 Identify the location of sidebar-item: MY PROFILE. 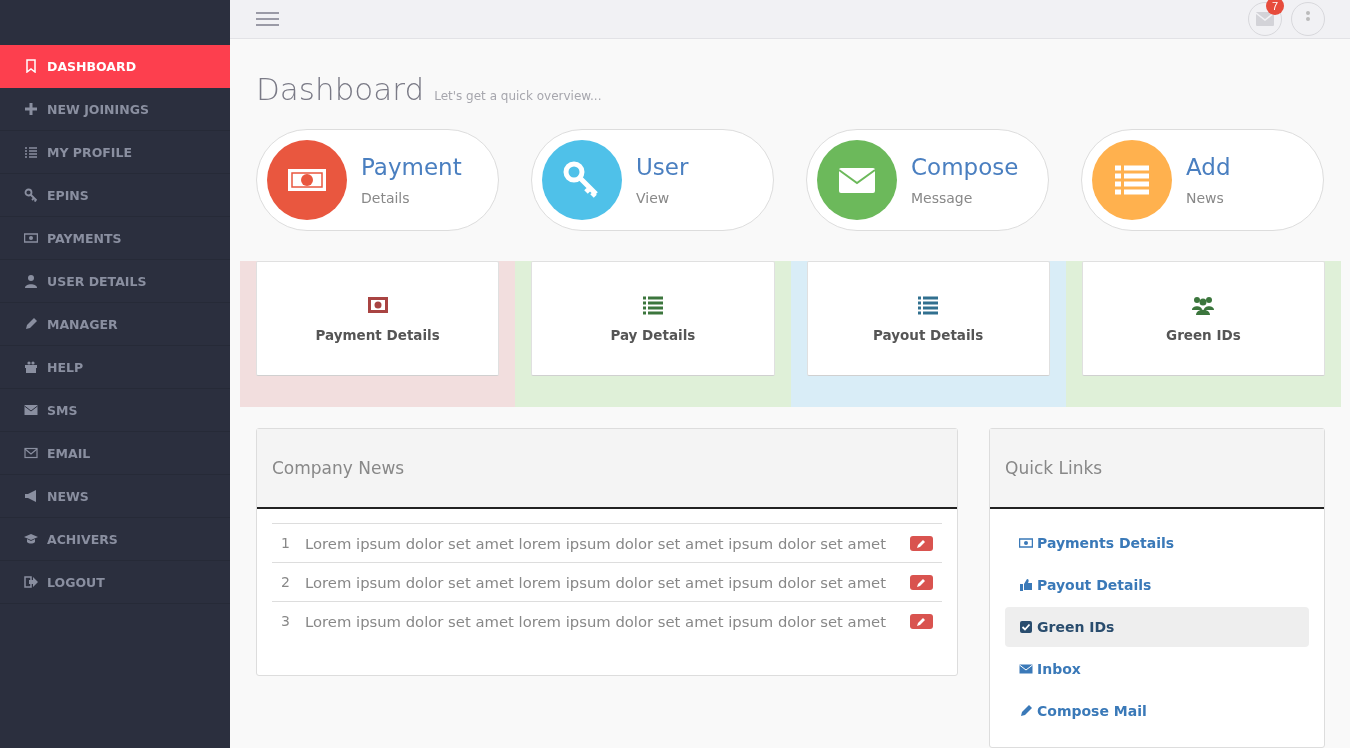
(115, 152).